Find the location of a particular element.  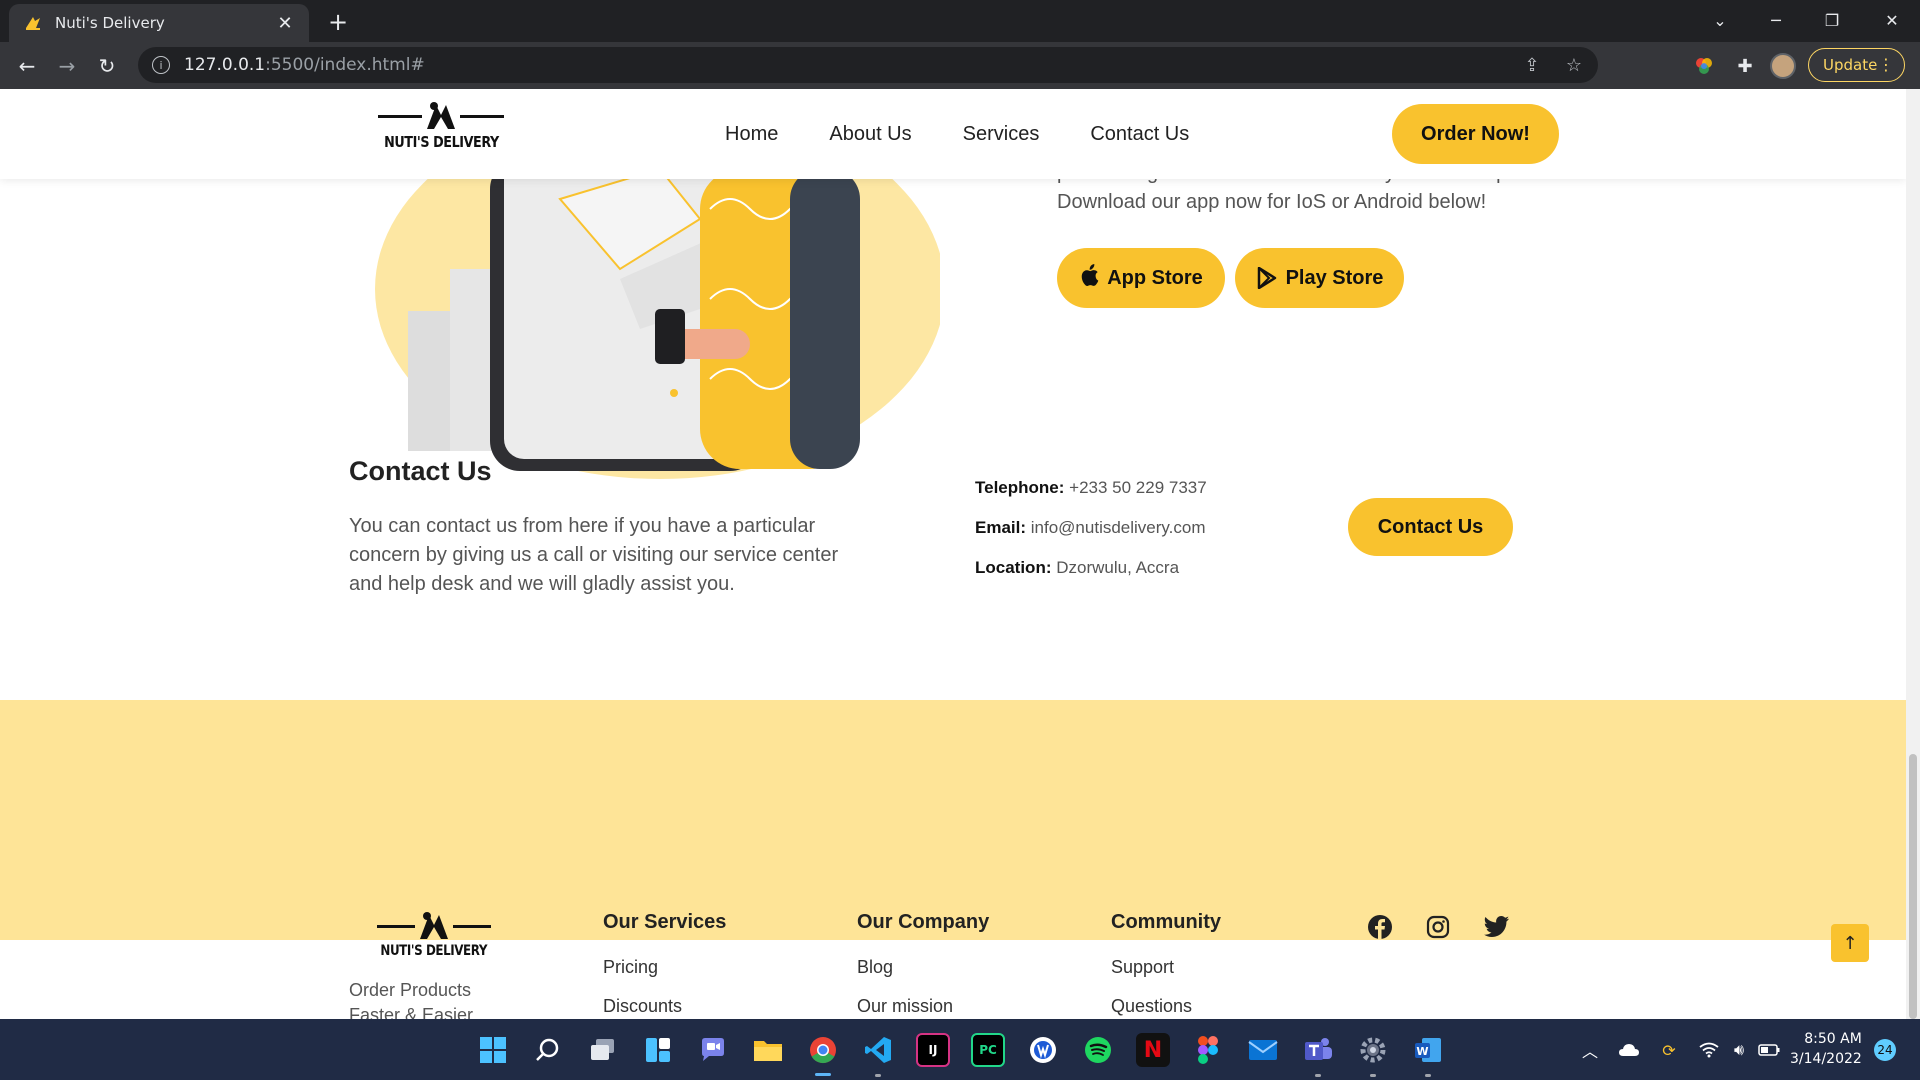

address-bar: i 127.0.0.1:5500/index.html# ⇪ ☆ is located at coordinates (868, 65).